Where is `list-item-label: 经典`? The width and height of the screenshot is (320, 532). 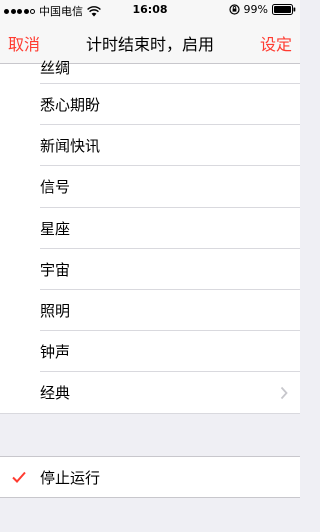
list-item-label: 经典 is located at coordinates (55, 393).